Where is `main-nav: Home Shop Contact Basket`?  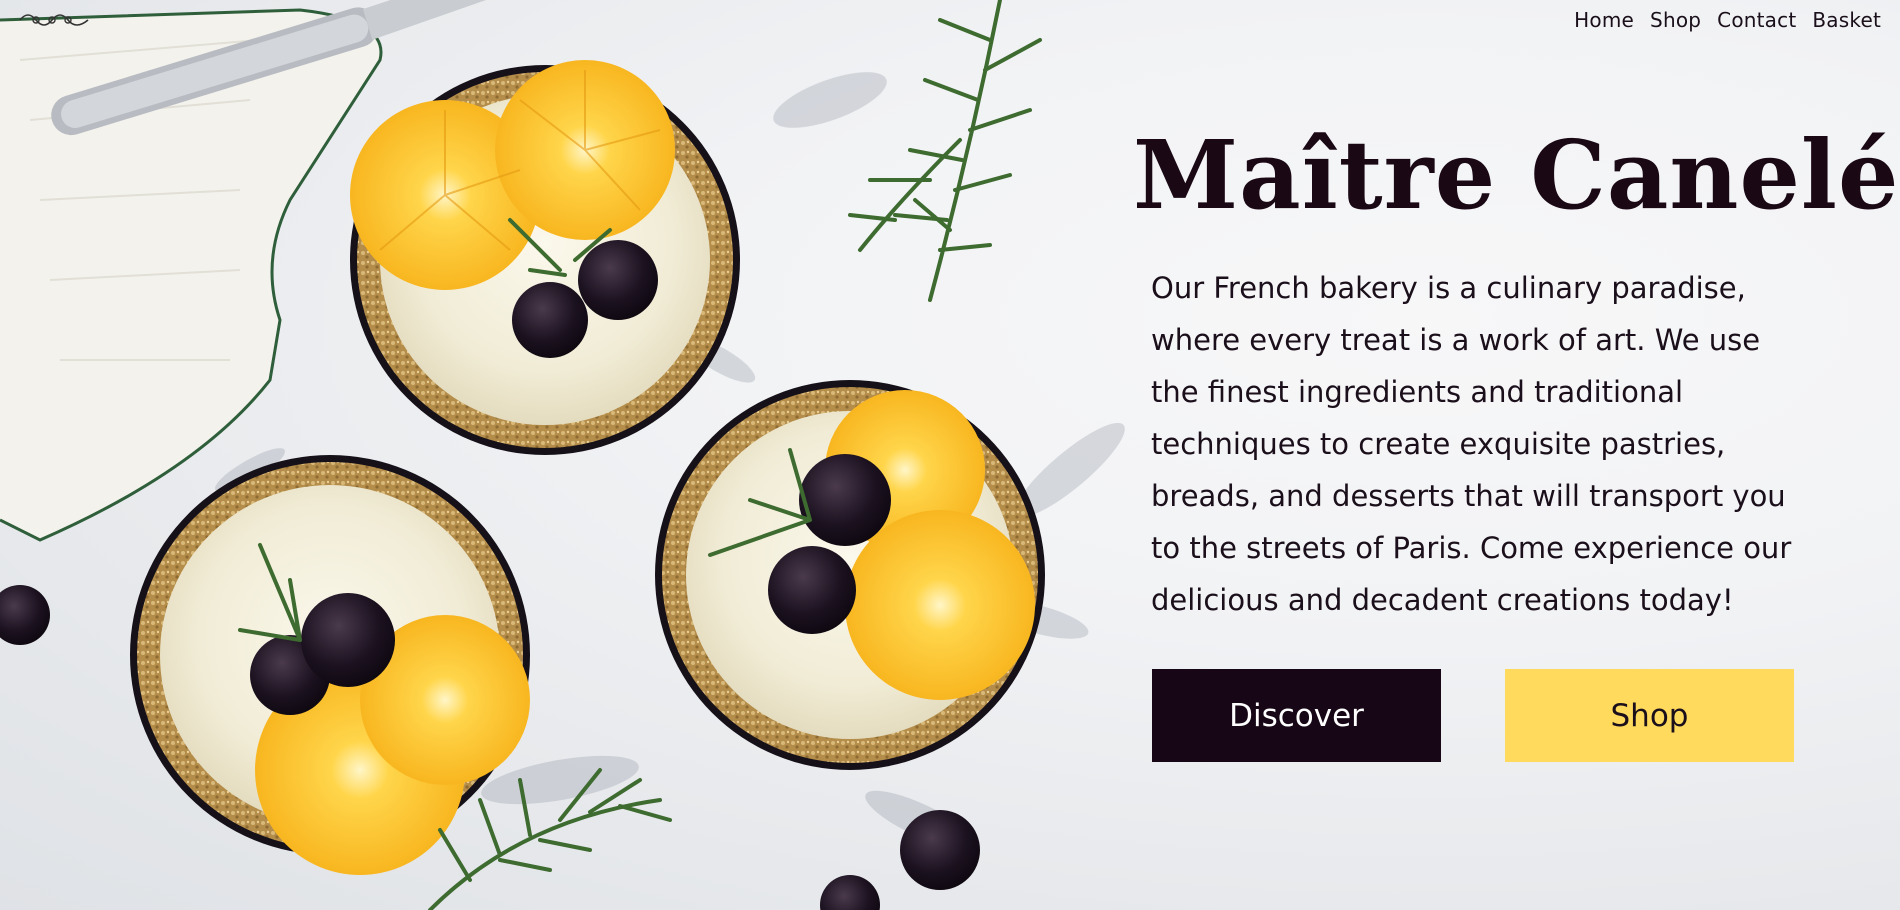 main-nav: Home Shop Contact Basket is located at coordinates (1727, 20).